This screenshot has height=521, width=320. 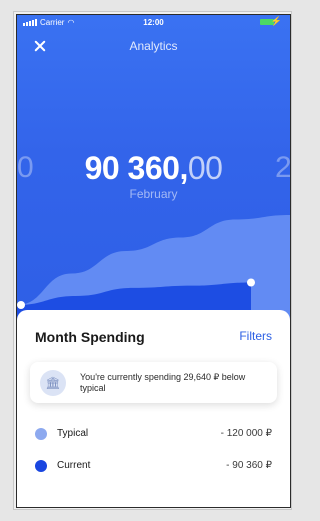 I want to click on next-amount-partial: 2, so click(x=282, y=168).